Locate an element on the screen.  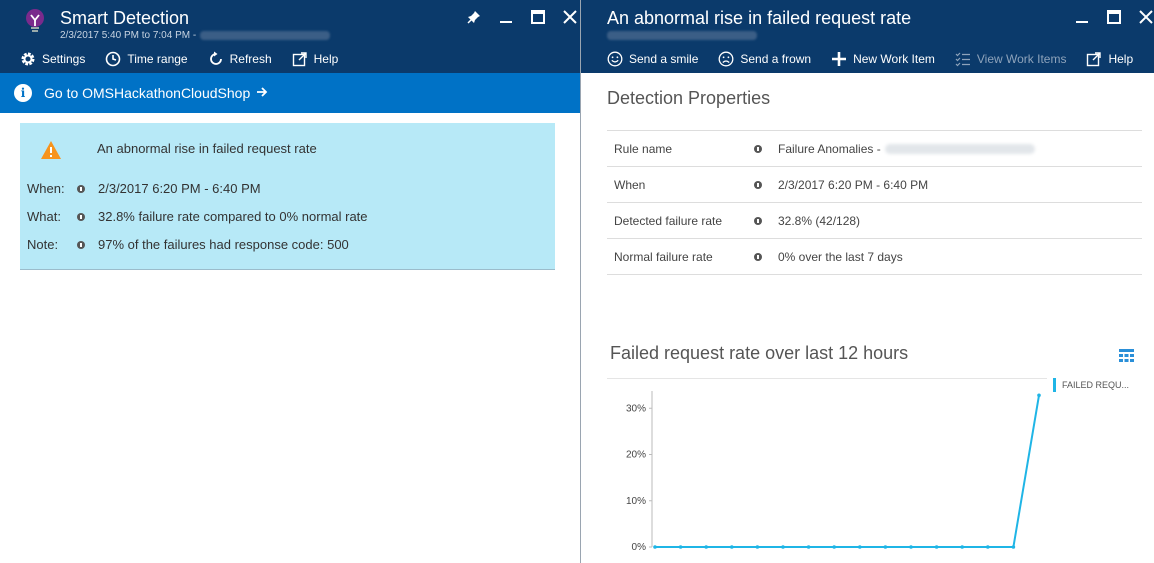
blade-title: An abnormal rise in failed request rate is located at coordinates (759, 18).